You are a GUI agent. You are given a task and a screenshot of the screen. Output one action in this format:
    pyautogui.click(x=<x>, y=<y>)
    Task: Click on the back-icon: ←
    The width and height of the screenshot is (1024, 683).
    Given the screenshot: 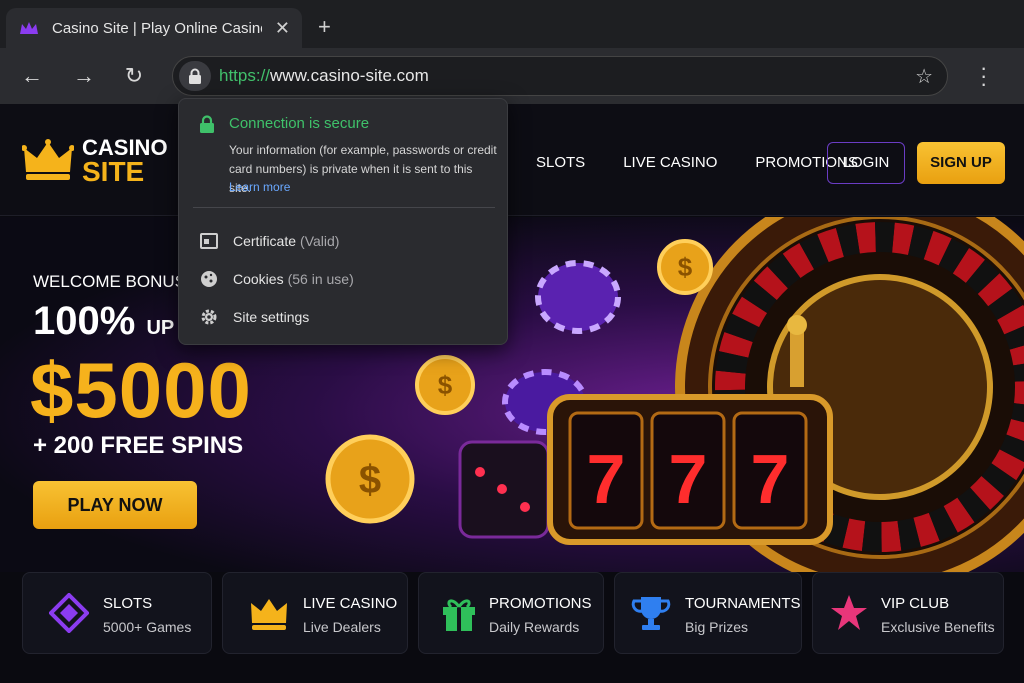 What is the action you would take?
    pyautogui.click(x=32, y=76)
    